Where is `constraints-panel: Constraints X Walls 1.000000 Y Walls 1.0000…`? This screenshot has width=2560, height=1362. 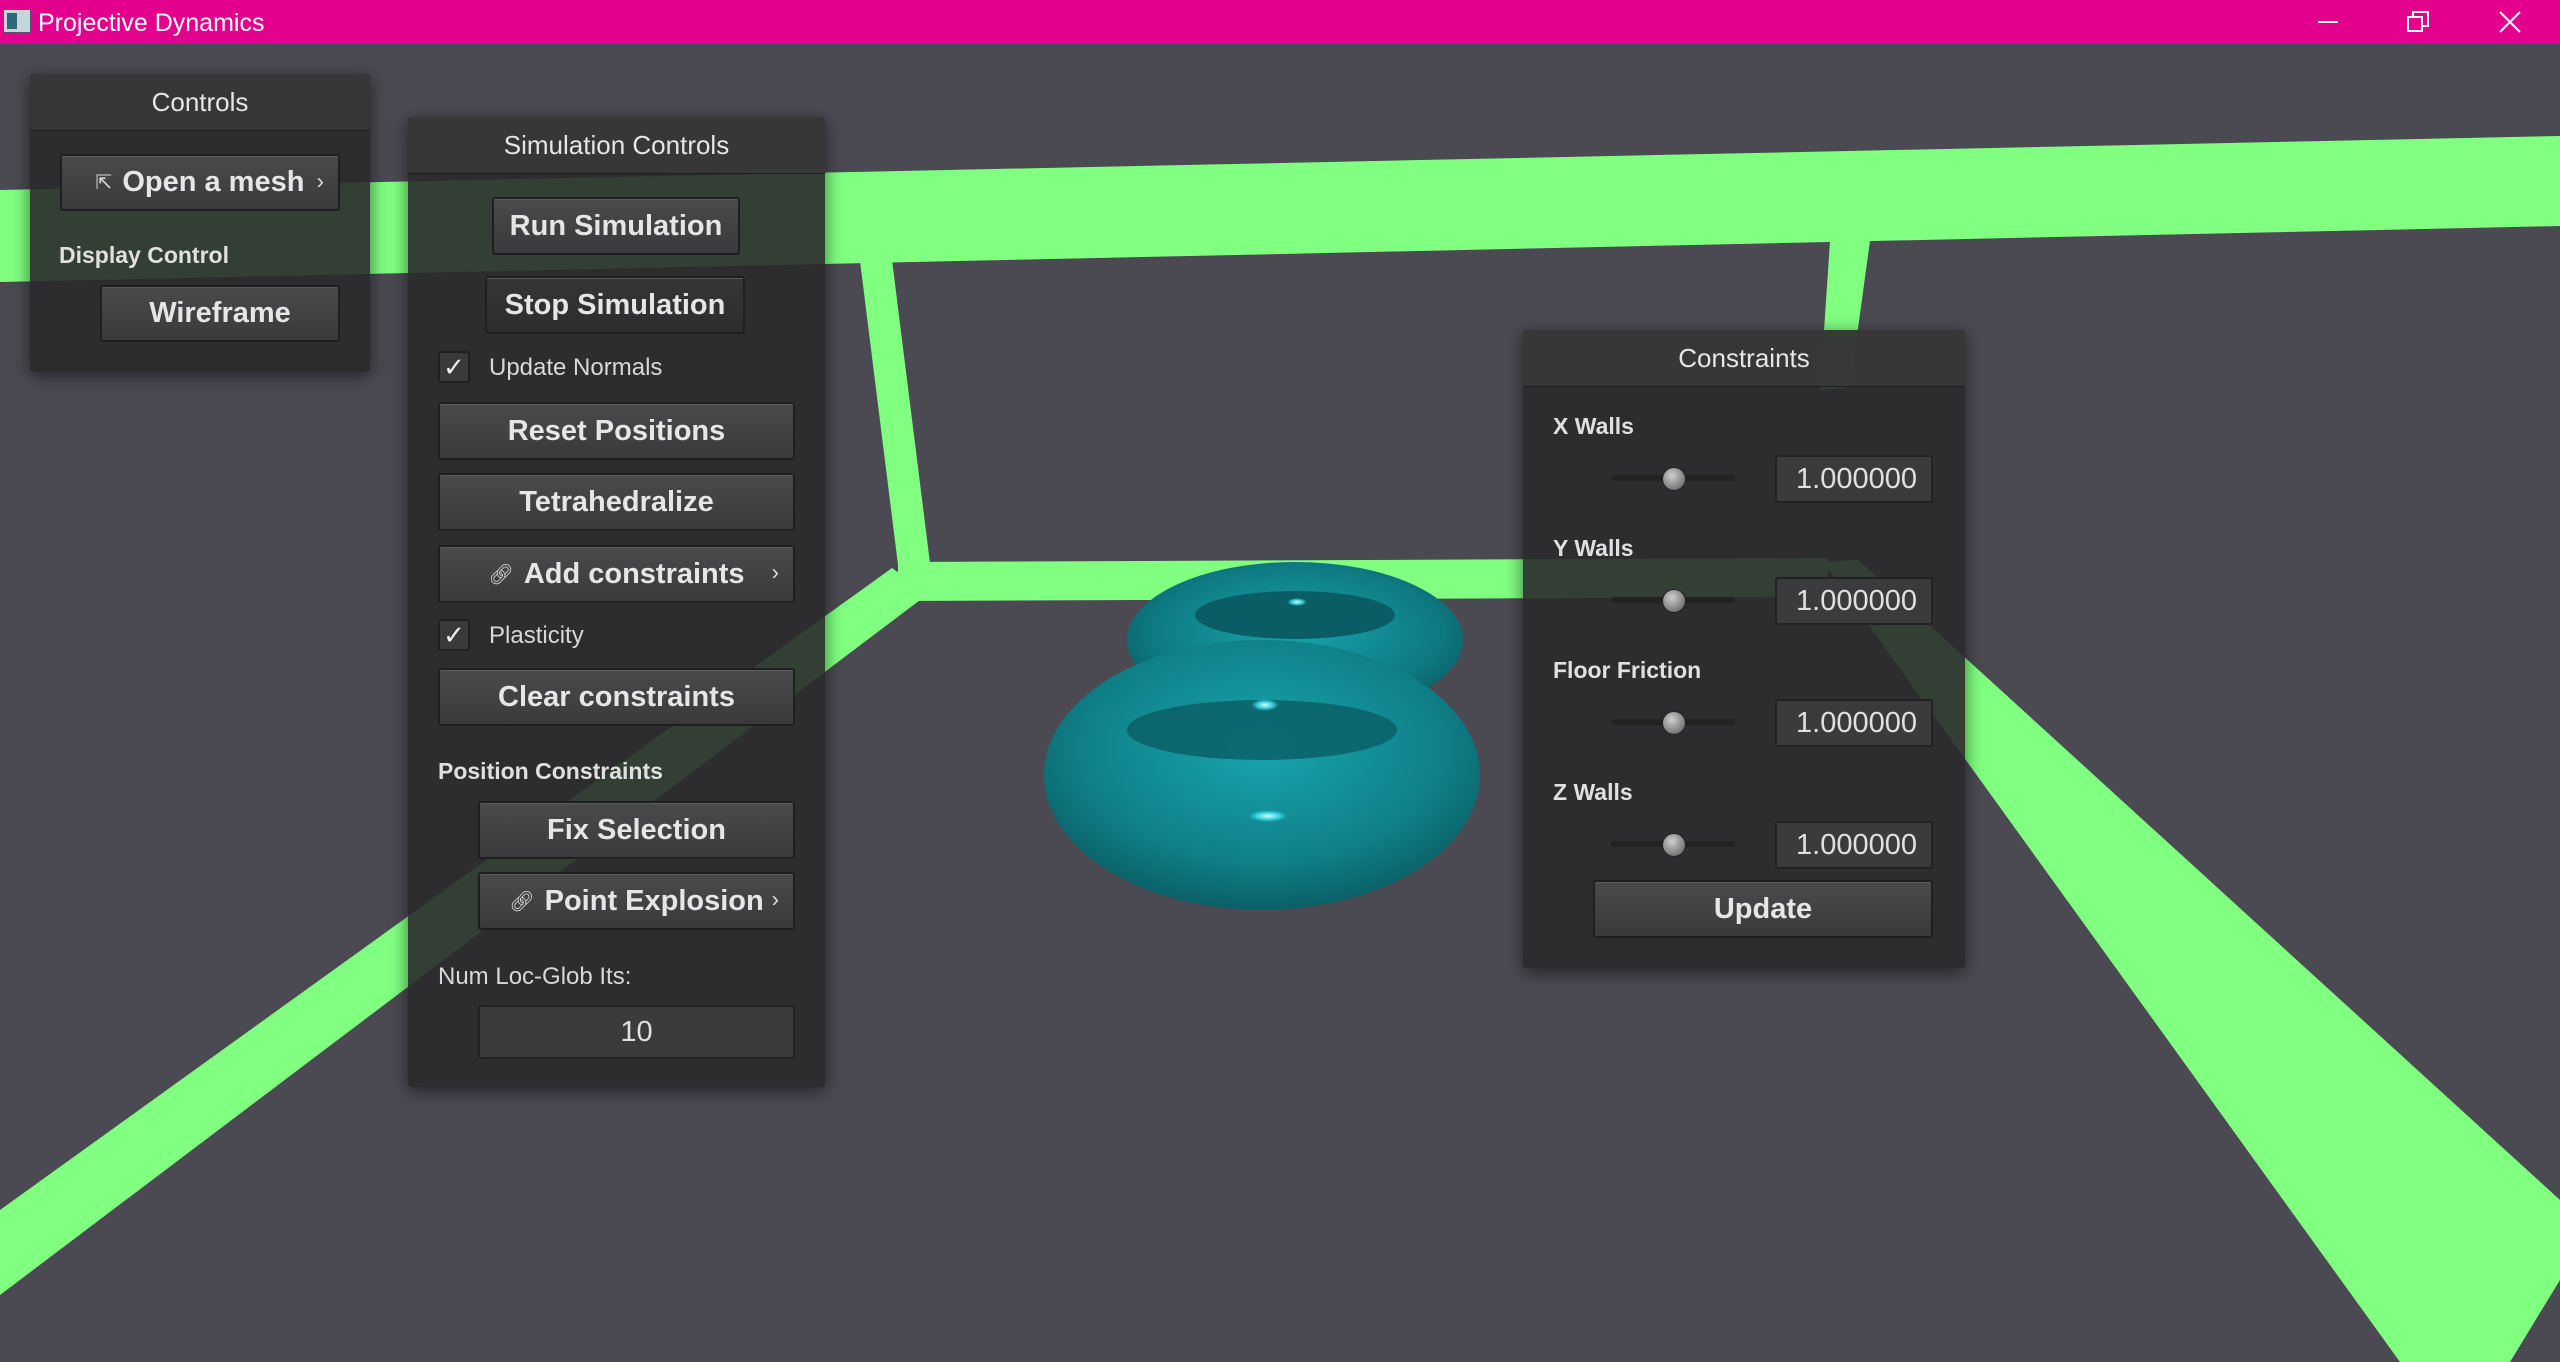 constraints-panel: Constraints X Walls 1.000000 Y Walls 1.0000… is located at coordinates (1744, 649).